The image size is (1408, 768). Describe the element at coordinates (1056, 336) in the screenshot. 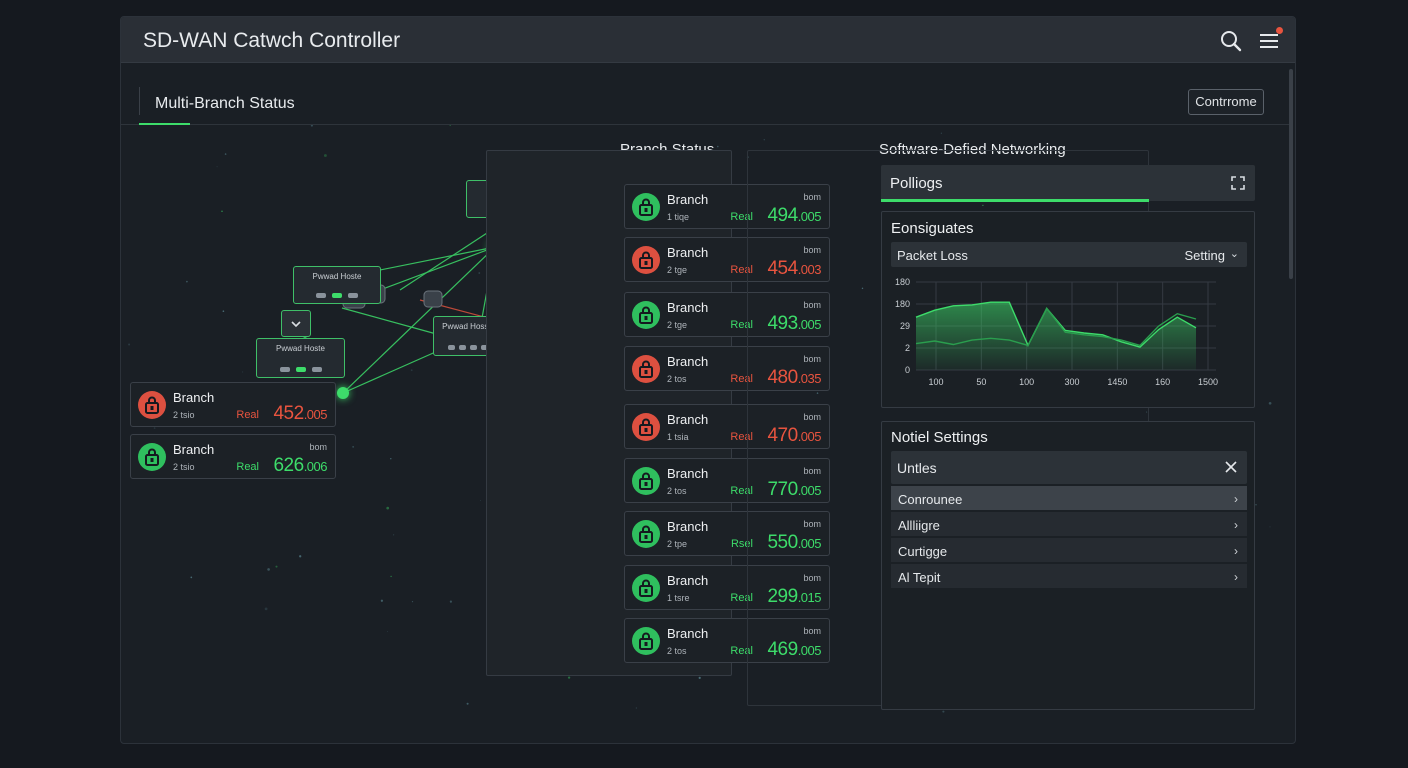

I see `area-fill` at that location.